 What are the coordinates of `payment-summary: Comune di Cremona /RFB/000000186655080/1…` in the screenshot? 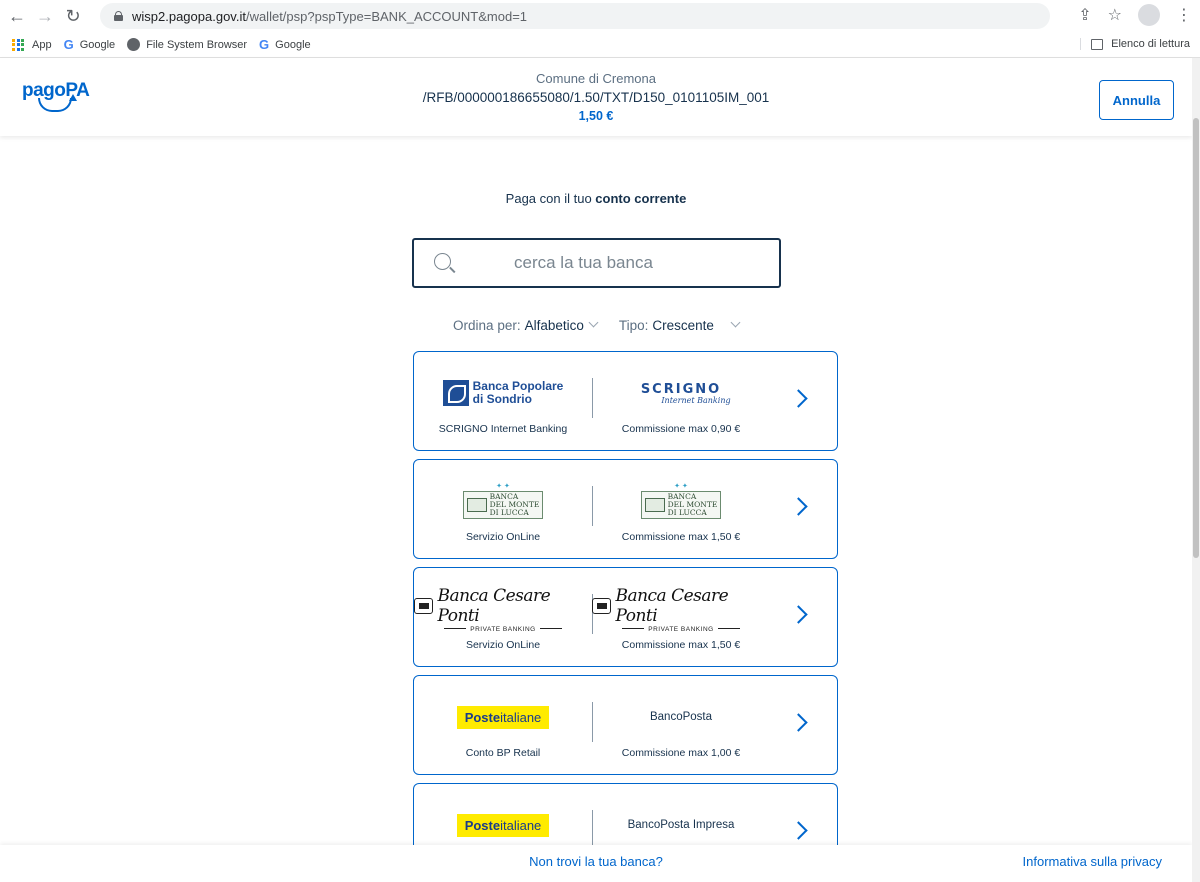 It's located at (596, 97).